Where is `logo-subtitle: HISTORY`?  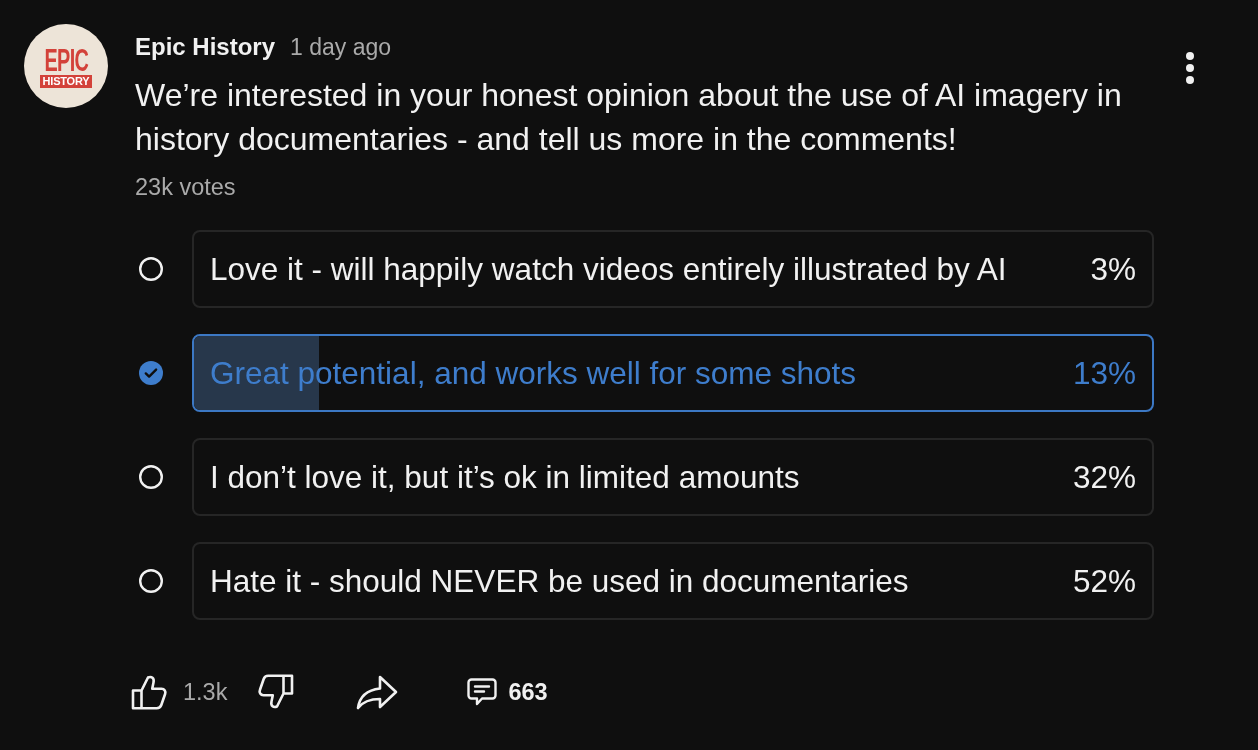
logo-subtitle: HISTORY is located at coordinates (66, 81).